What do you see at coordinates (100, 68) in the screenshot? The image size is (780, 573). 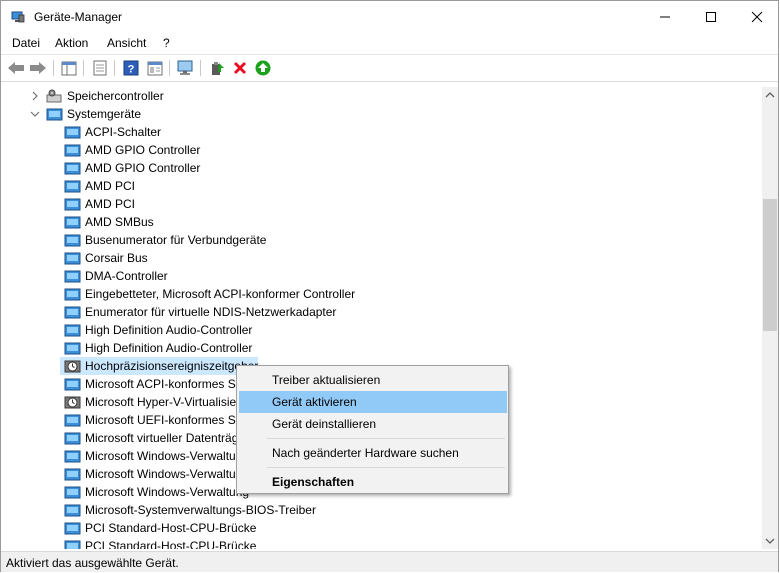 I see `properties-view-button` at bounding box center [100, 68].